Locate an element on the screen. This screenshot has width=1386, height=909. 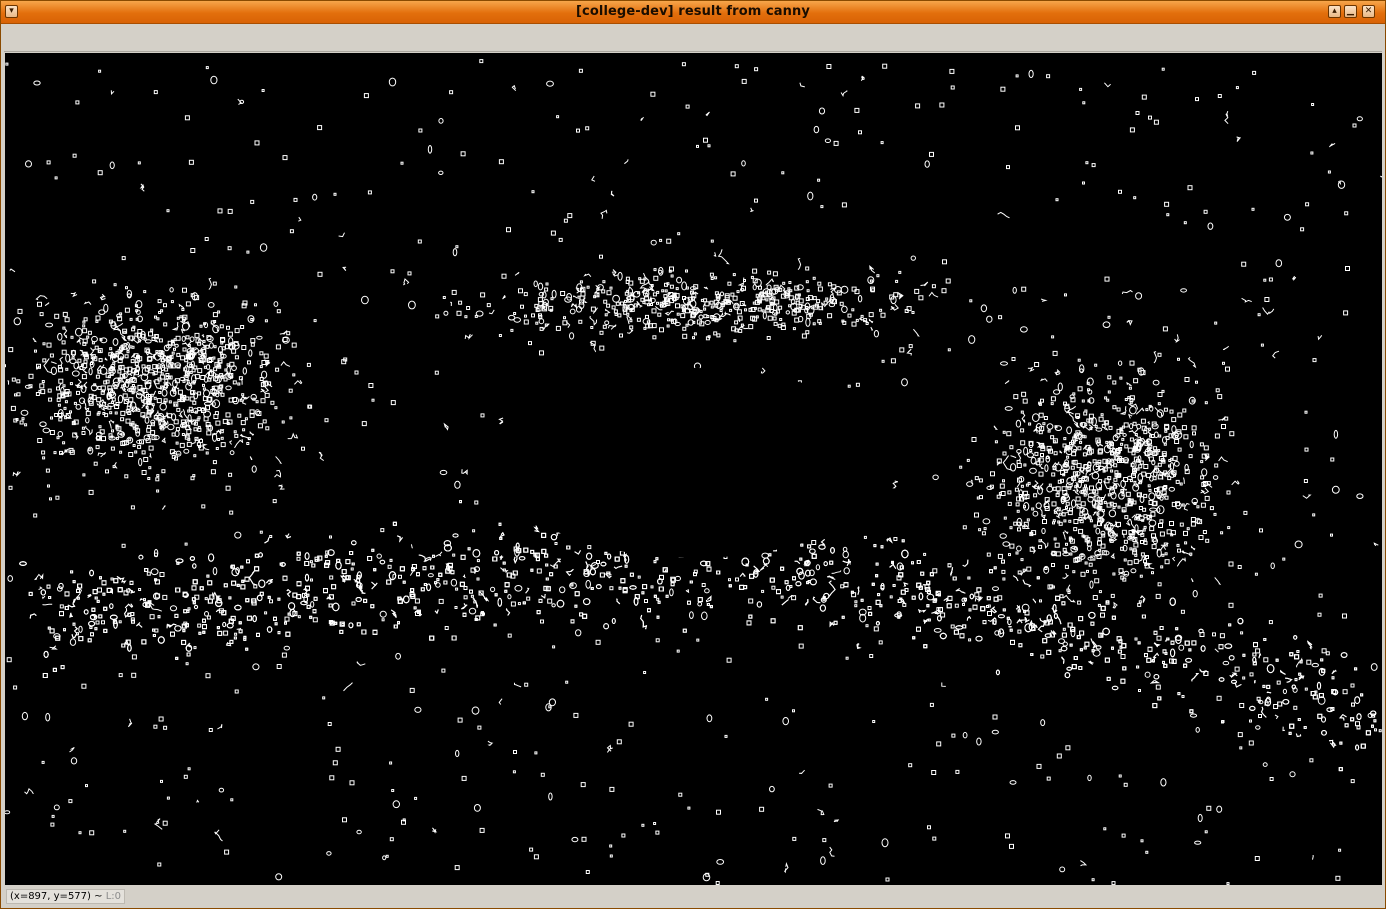
minimize-button: ▁ is located at coordinates (1350, 11).